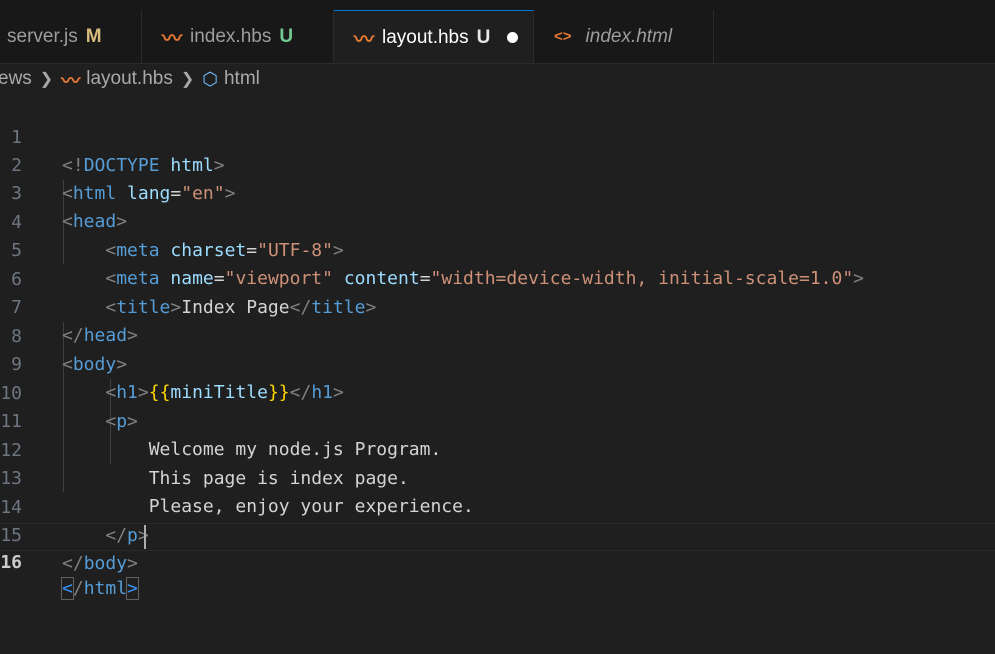 The width and height of the screenshot is (995, 654). I want to click on code-line: 6 <title>Index Page</title>, so click(497, 278).